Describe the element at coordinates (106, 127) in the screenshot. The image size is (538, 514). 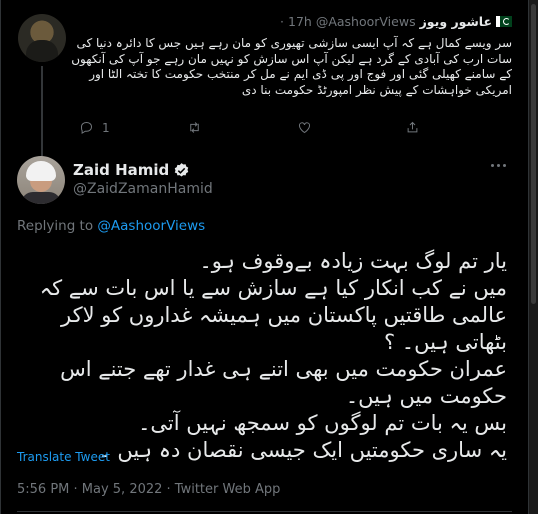
I see `reply-count: 1` at that location.